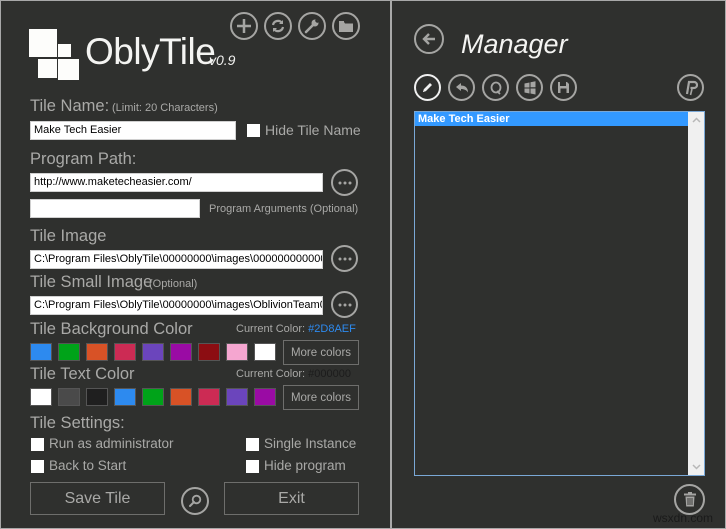  I want to click on q-button, so click(495, 87).